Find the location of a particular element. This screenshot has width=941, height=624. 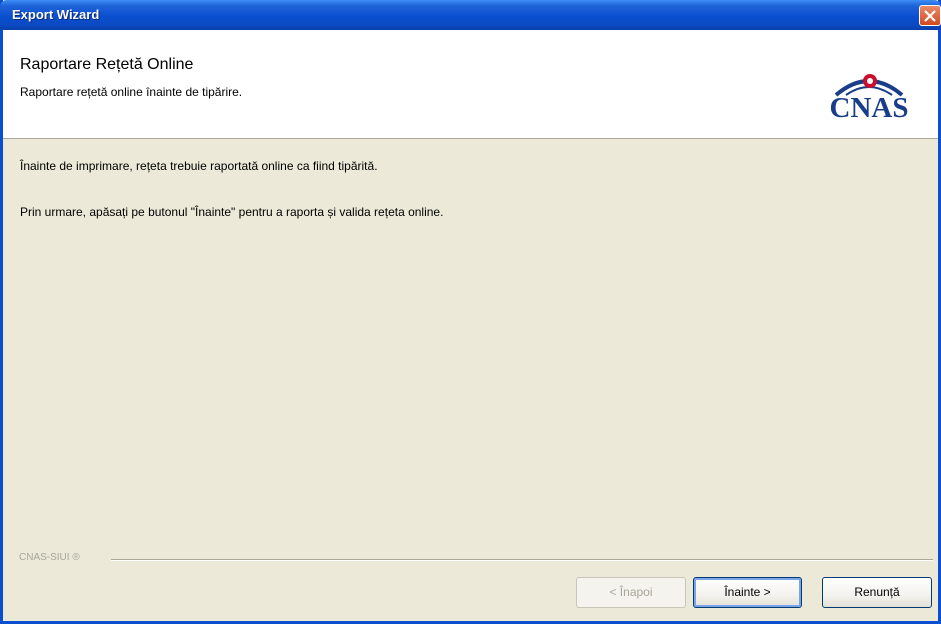

logo-text: CNAS is located at coordinates (869, 108).